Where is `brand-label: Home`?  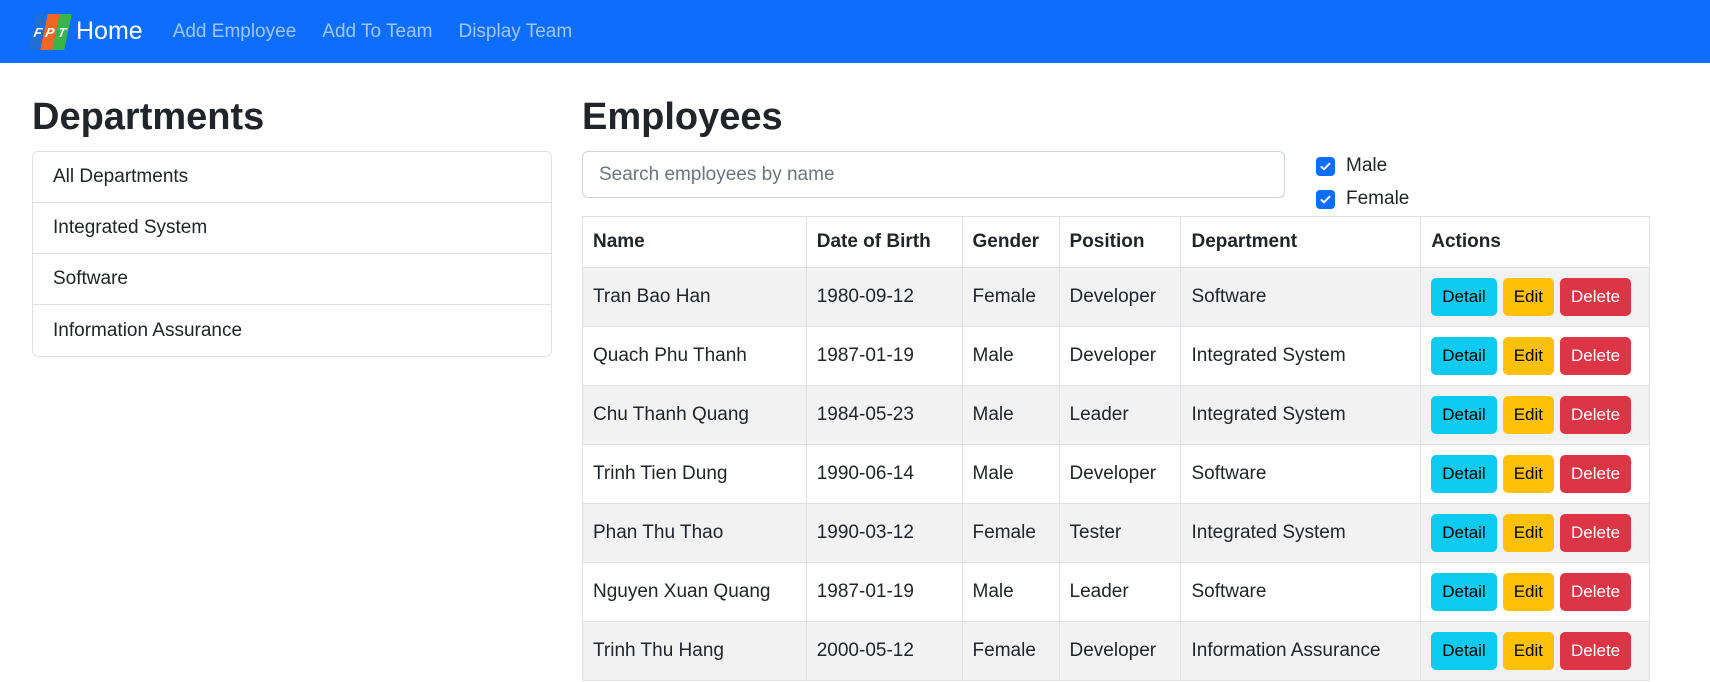
brand-label: Home is located at coordinates (109, 31).